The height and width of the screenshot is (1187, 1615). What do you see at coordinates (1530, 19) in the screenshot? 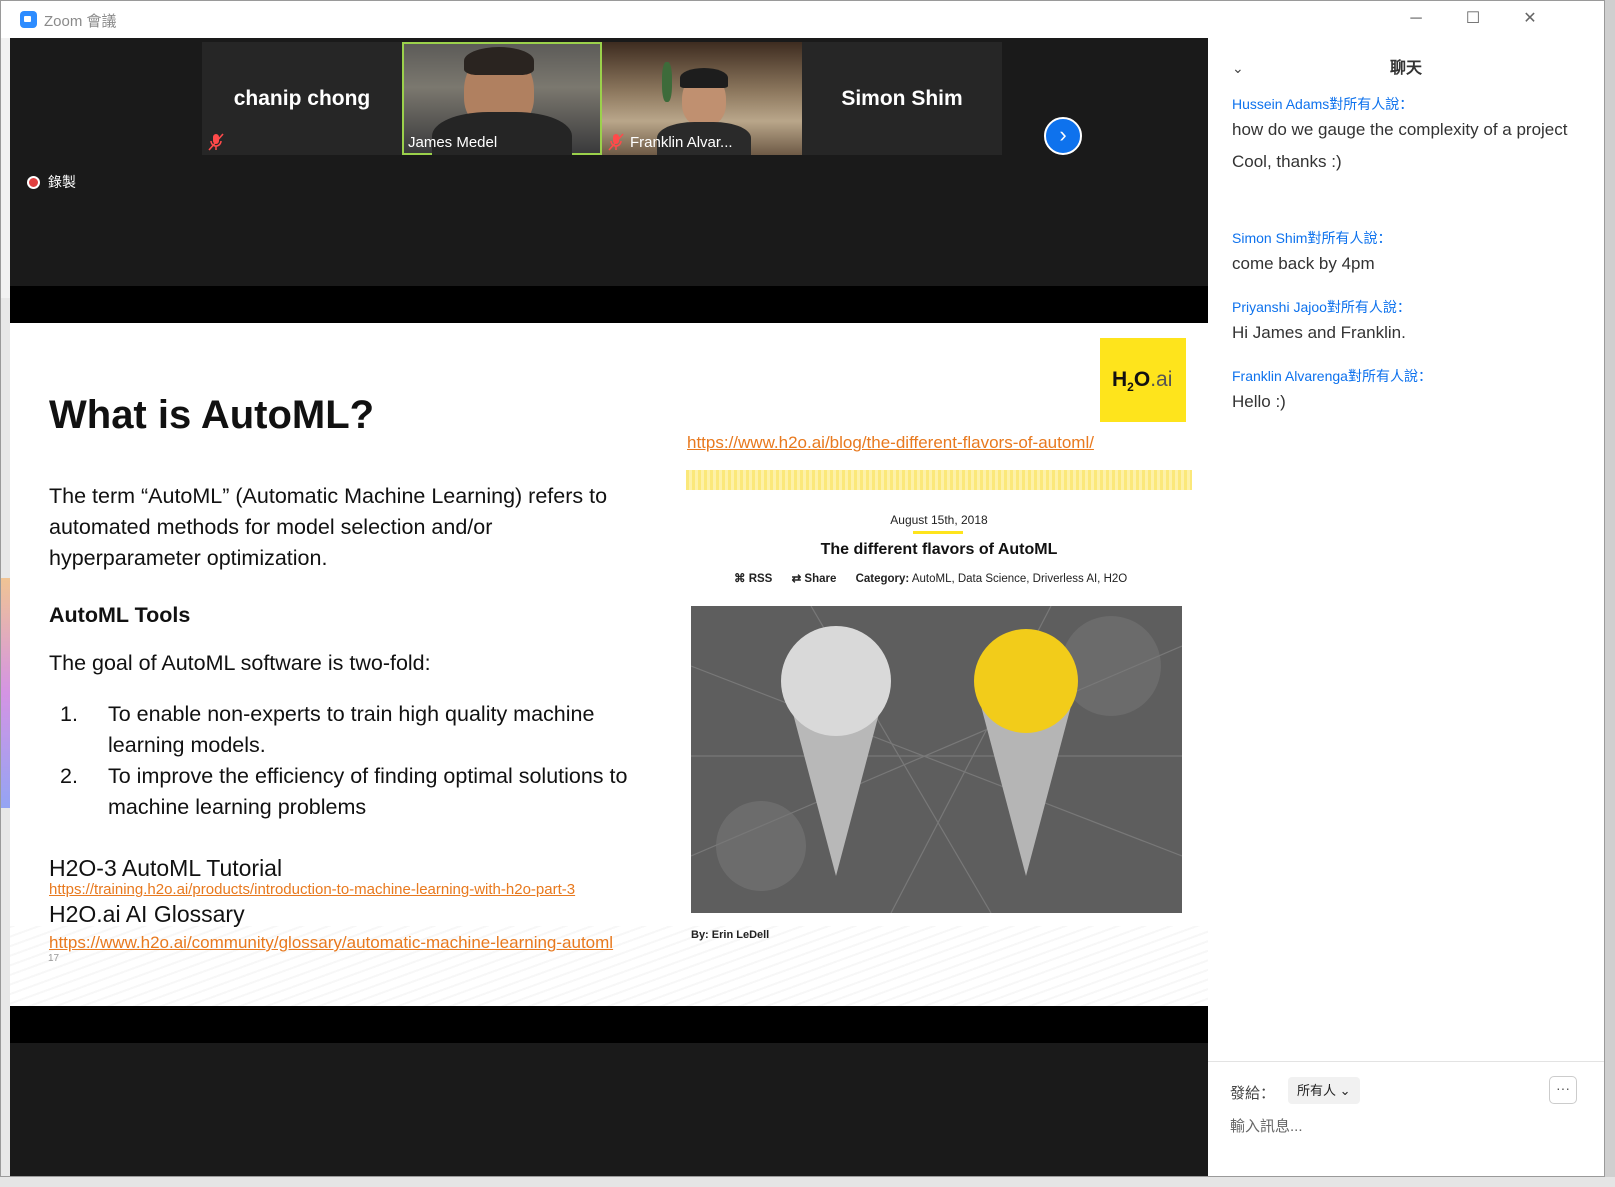
I see `close-button: ✕` at bounding box center [1530, 19].